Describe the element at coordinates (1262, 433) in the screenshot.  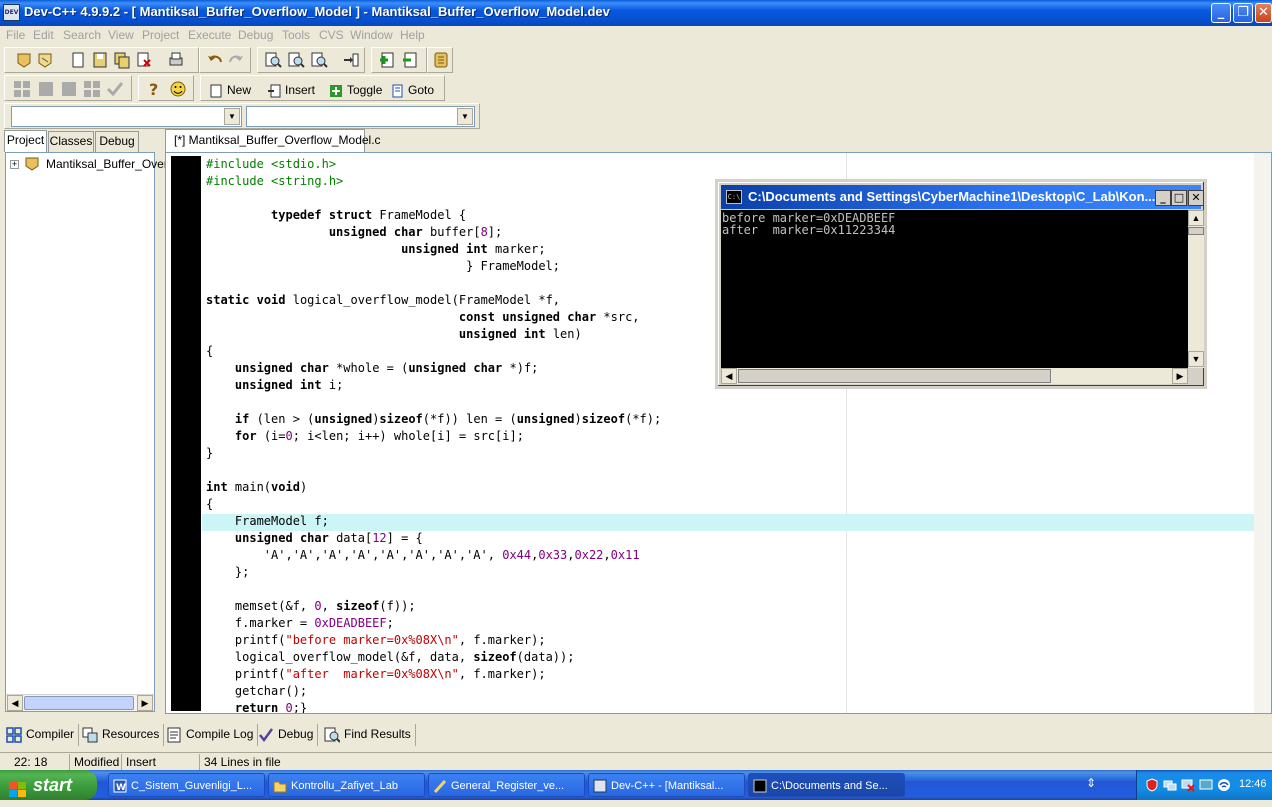
I see `vertical-scrollbar` at that location.